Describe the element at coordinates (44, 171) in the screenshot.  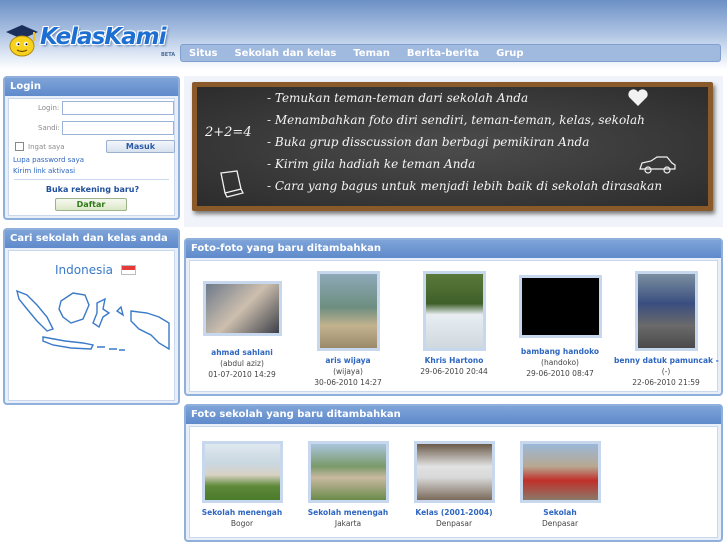
I see `activation-link: Kirim link aktivasi` at that location.